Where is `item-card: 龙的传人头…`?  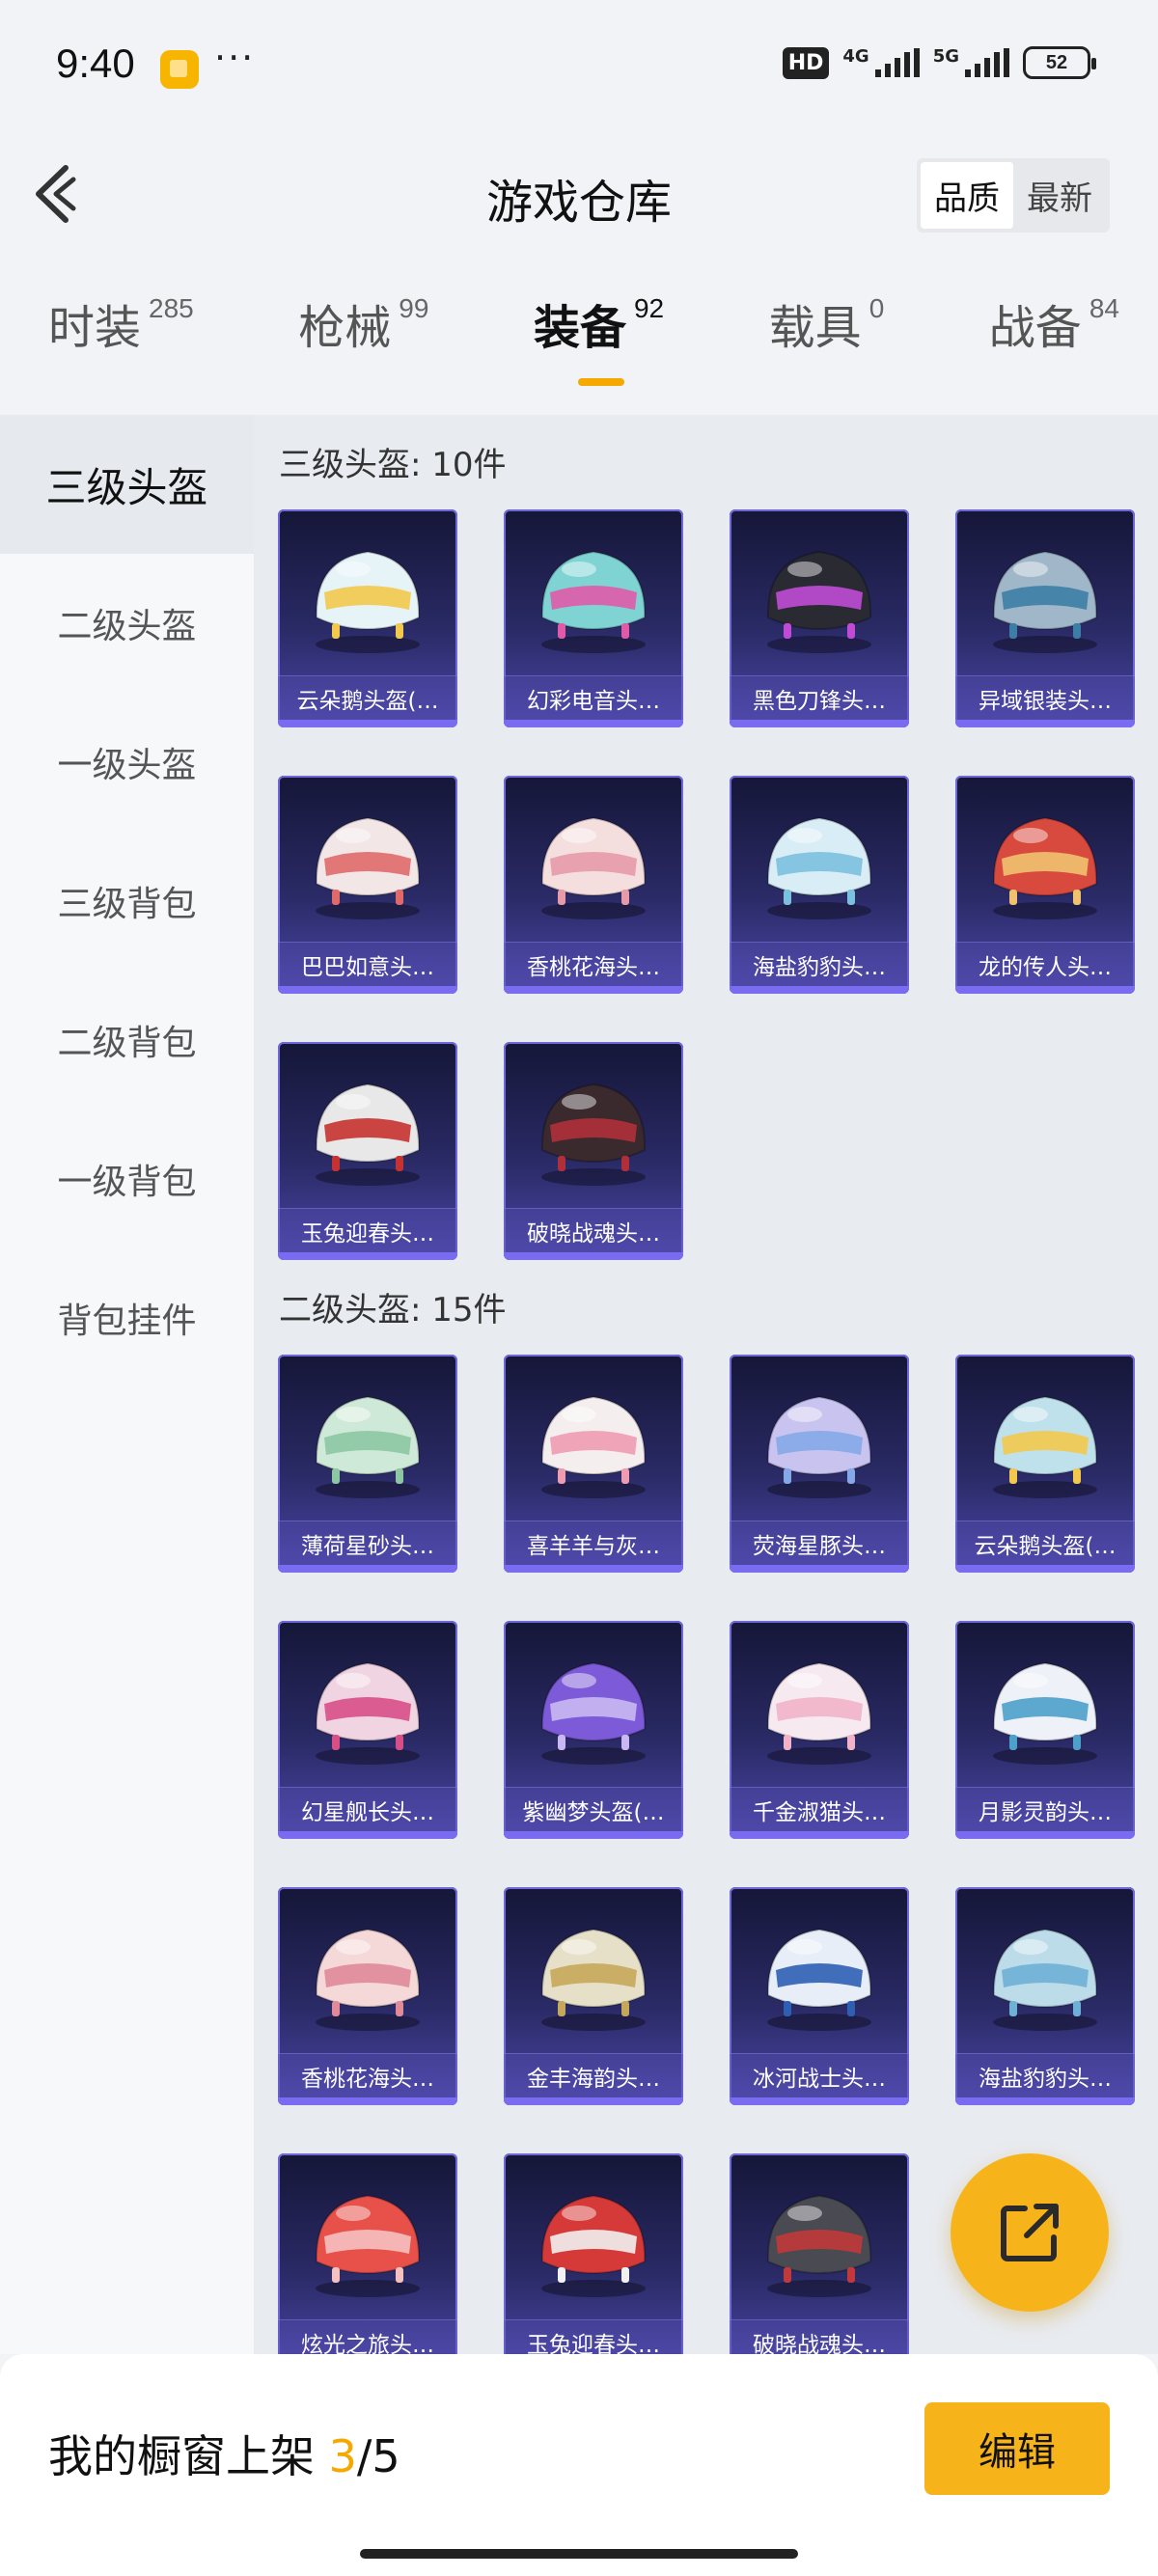
item-card: 龙的传人头… is located at coordinates (1045, 885).